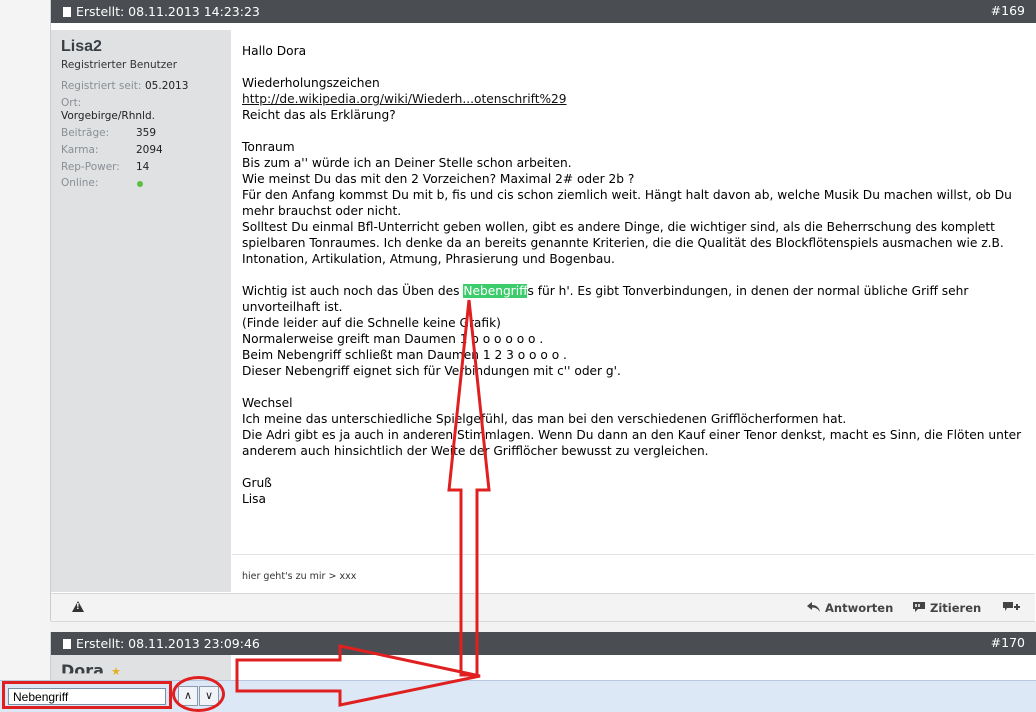 The image size is (1036, 712). What do you see at coordinates (363, 503) in the screenshot?
I see `annotation-arrows` at bounding box center [363, 503].